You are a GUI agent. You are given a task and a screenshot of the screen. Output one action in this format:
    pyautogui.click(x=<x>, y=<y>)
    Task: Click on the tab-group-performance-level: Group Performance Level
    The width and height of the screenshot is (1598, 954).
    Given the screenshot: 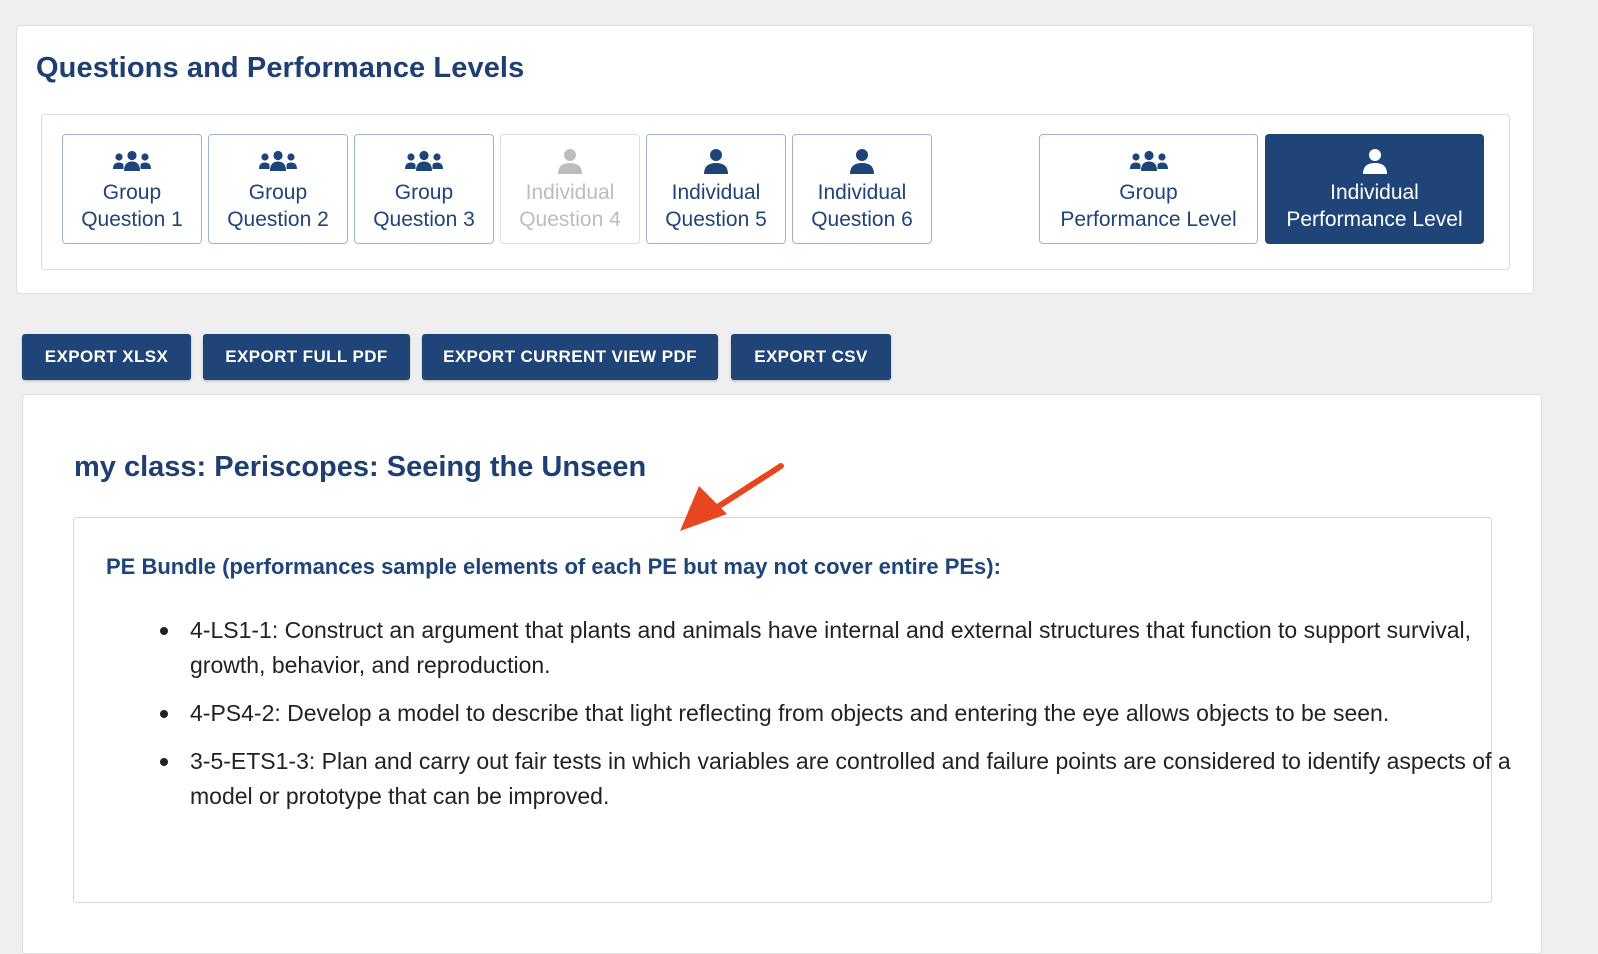 What is the action you would take?
    pyautogui.click(x=1148, y=189)
    